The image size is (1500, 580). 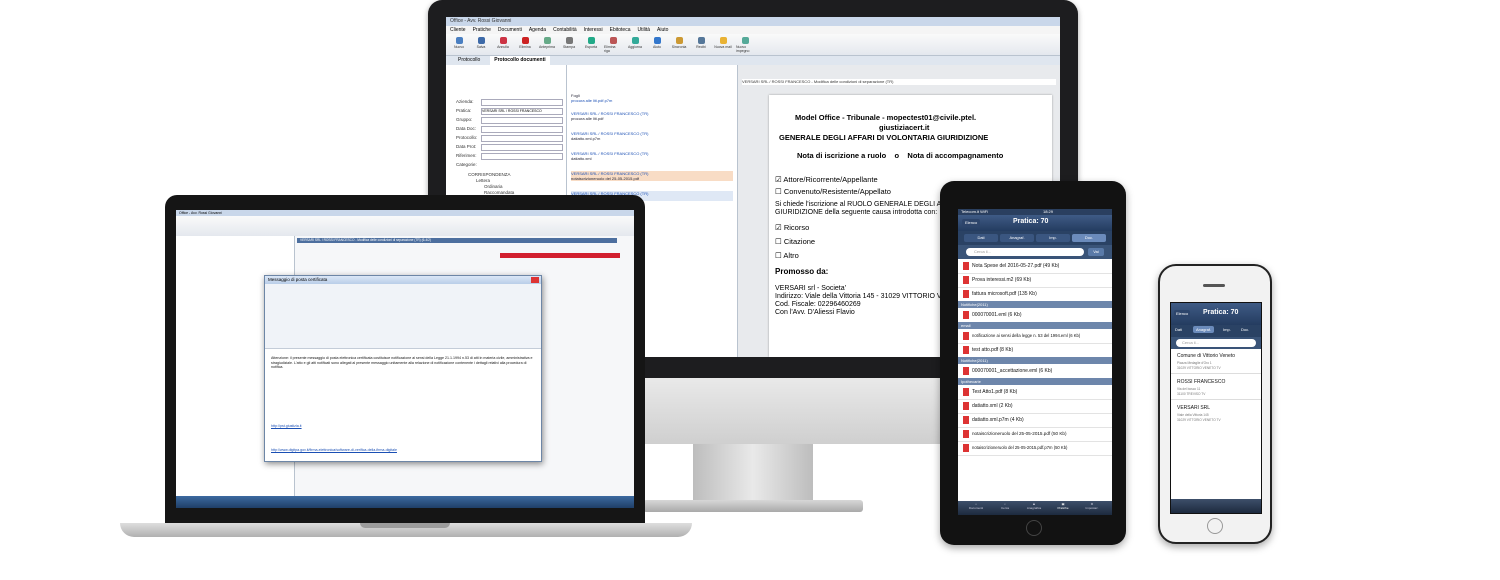 I want to click on search-button: Vai, so click(x=1096, y=252).